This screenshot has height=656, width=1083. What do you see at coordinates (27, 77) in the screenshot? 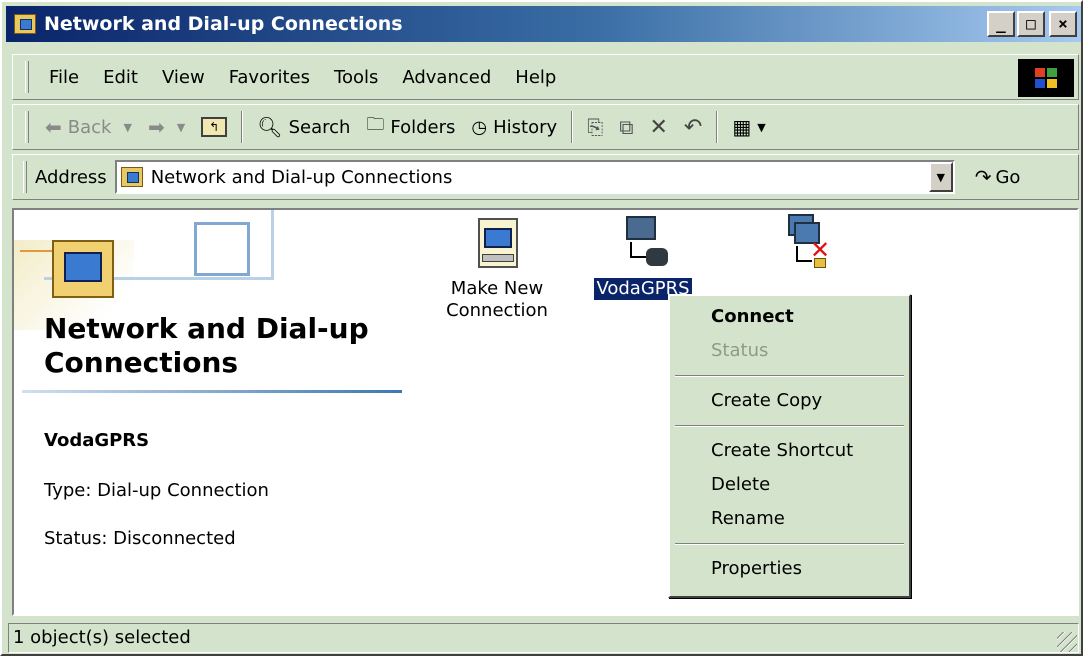
I see `menubar-grip` at bounding box center [27, 77].